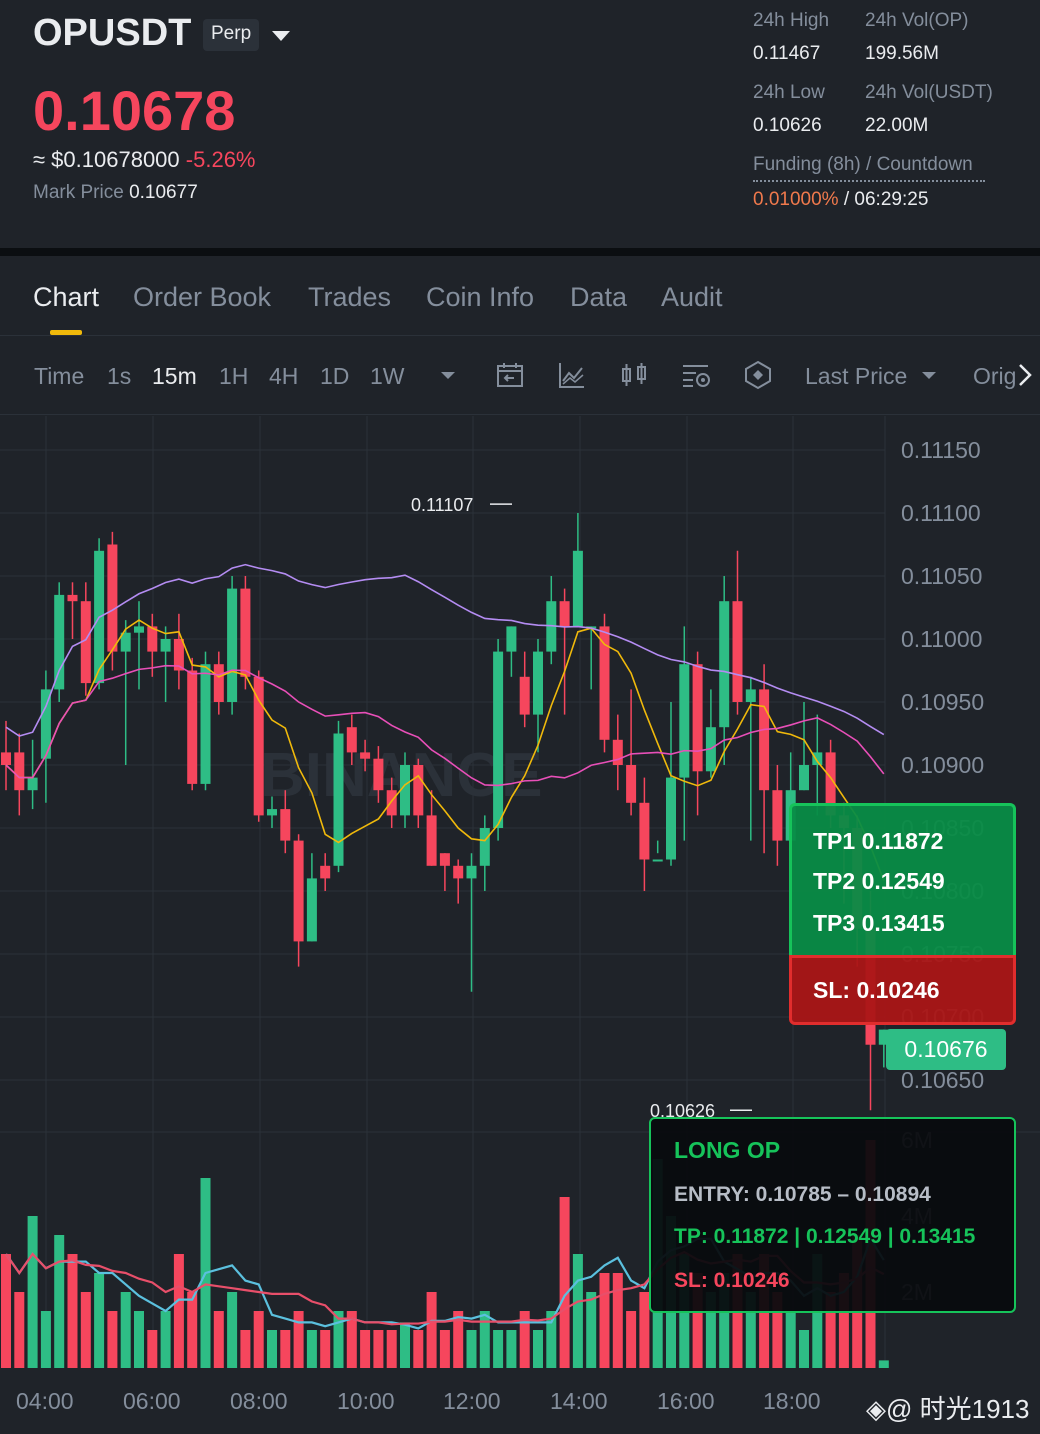  I want to click on funding-value: 0.01000% / 06:29:25, so click(840, 200).